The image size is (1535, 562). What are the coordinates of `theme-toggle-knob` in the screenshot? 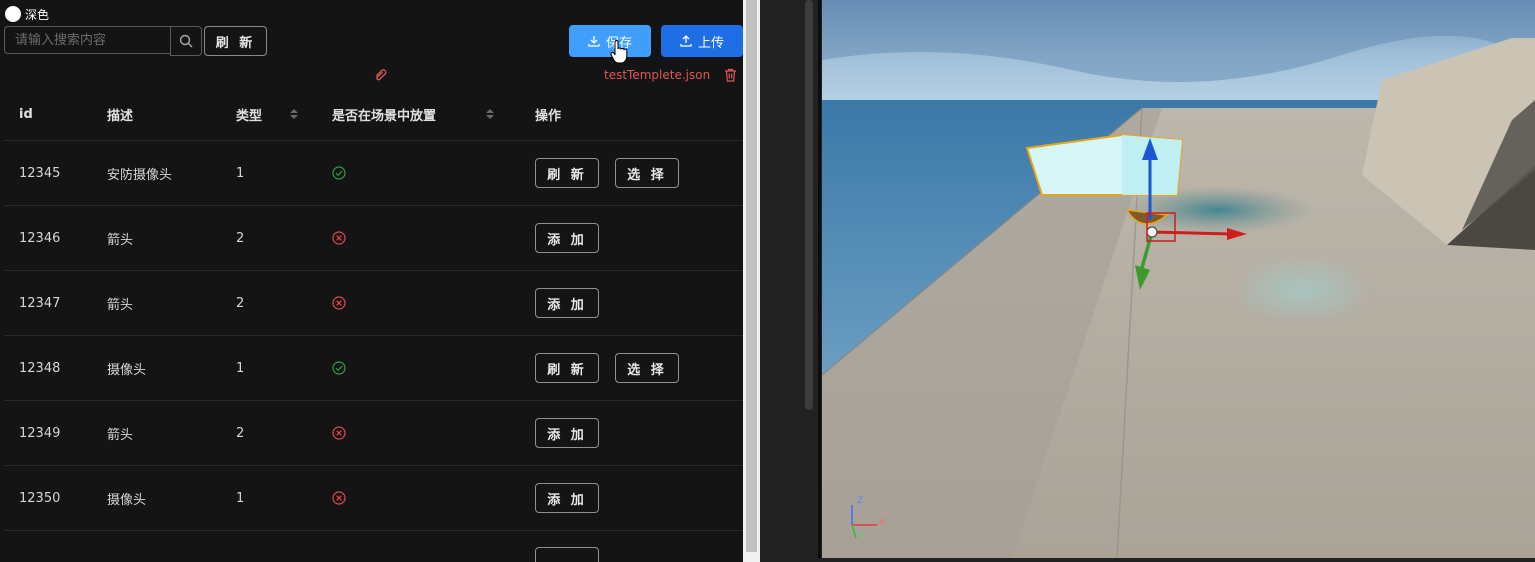 It's located at (13, 14).